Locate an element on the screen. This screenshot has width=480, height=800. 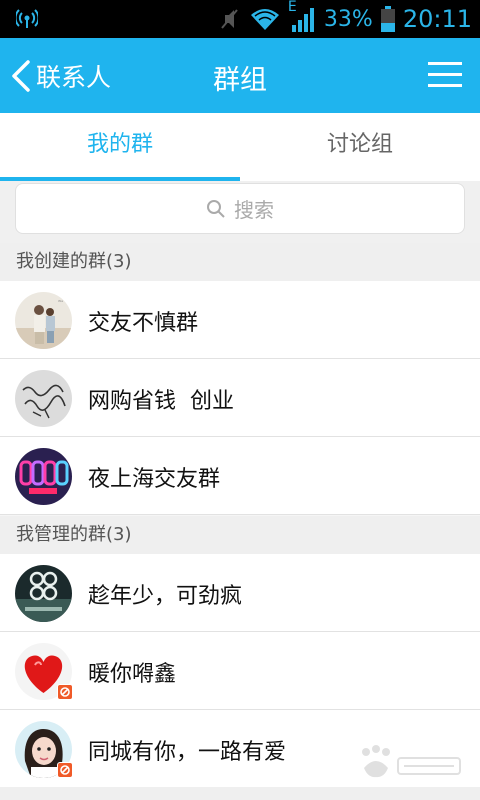
tab-bar: 我的群 讨论组 is located at coordinates (240, 147).